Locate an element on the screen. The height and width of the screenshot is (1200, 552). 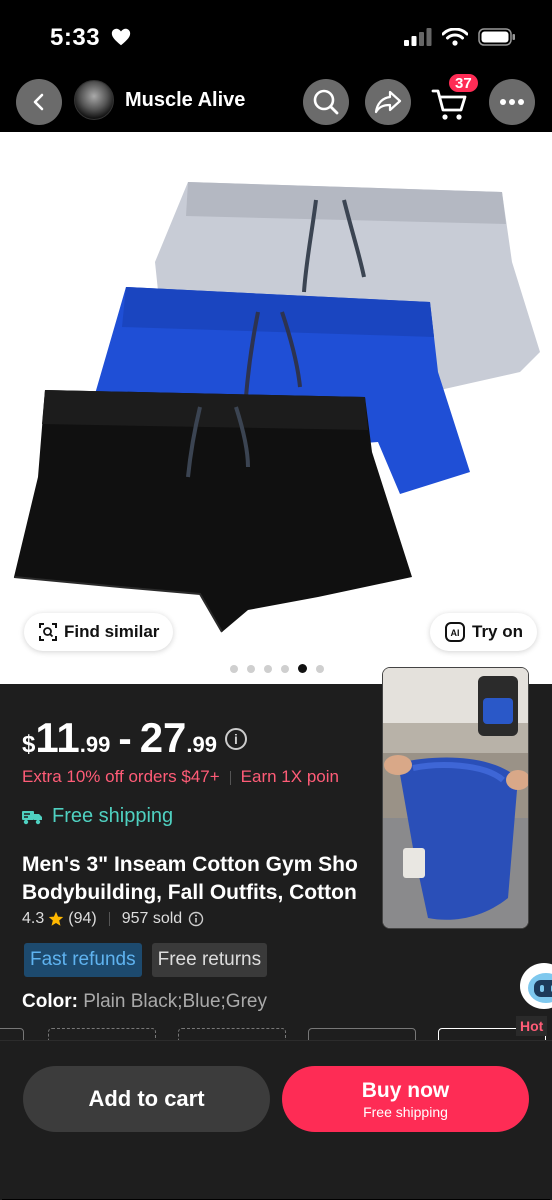
price-currency: $ is located at coordinates (29, 744).